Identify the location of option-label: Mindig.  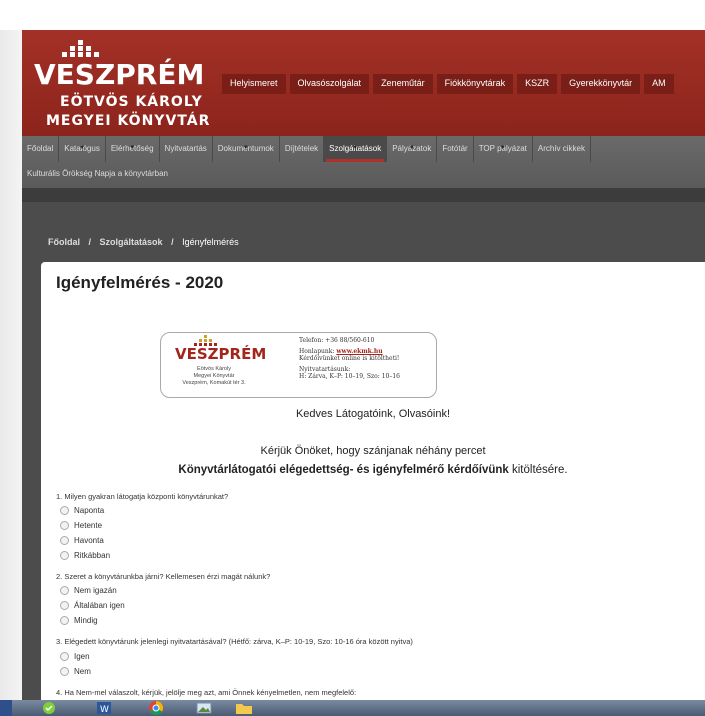
(86, 620).